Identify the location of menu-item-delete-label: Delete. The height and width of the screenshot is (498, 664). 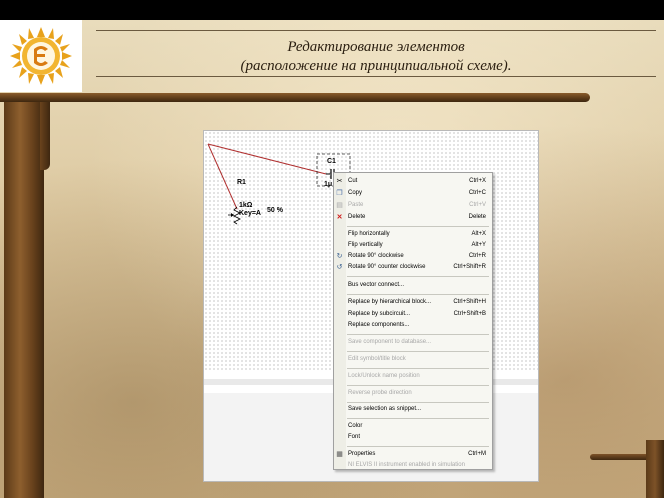
(357, 217).